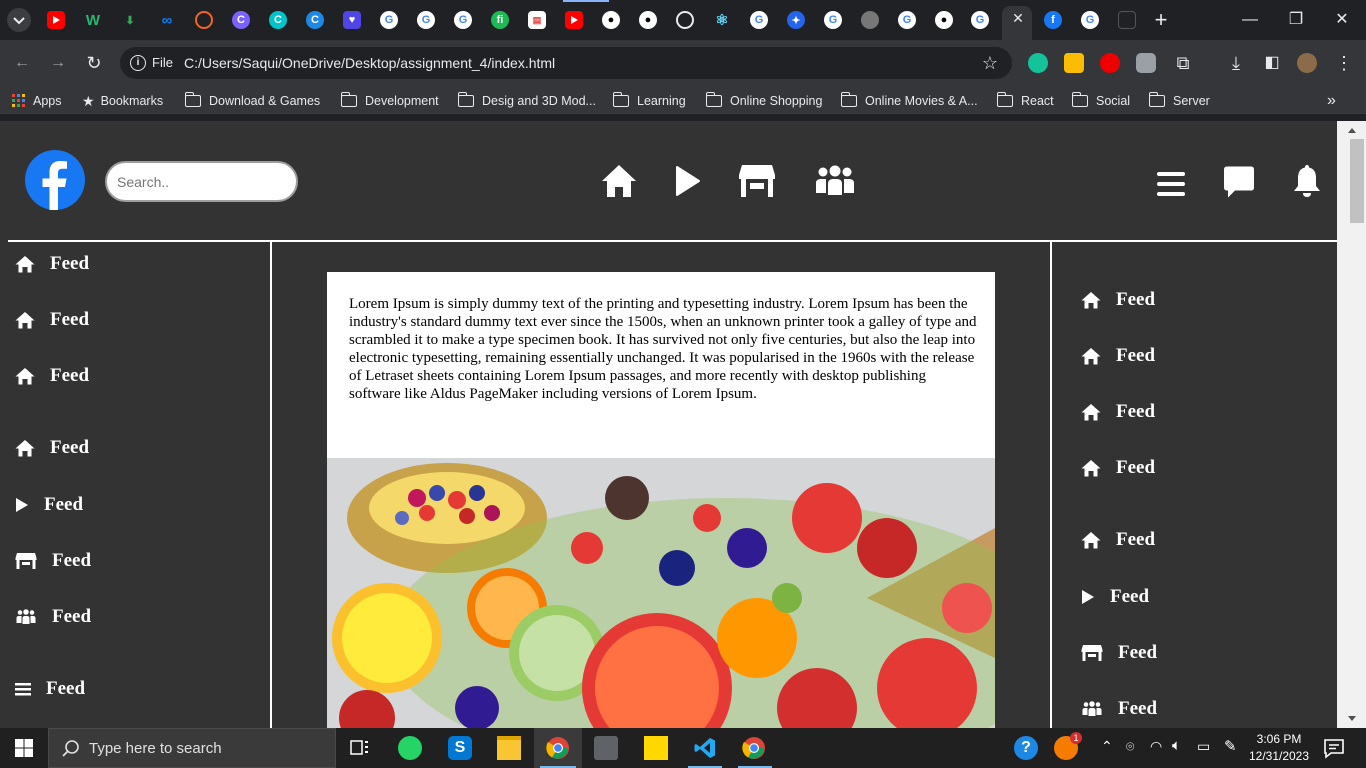 Image resolution: width=1366 pixels, height=768 pixels. What do you see at coordinates (1307, 181) in the screenshot?
I see `notifications-bell-icon` at bounding box center [1307, 181].